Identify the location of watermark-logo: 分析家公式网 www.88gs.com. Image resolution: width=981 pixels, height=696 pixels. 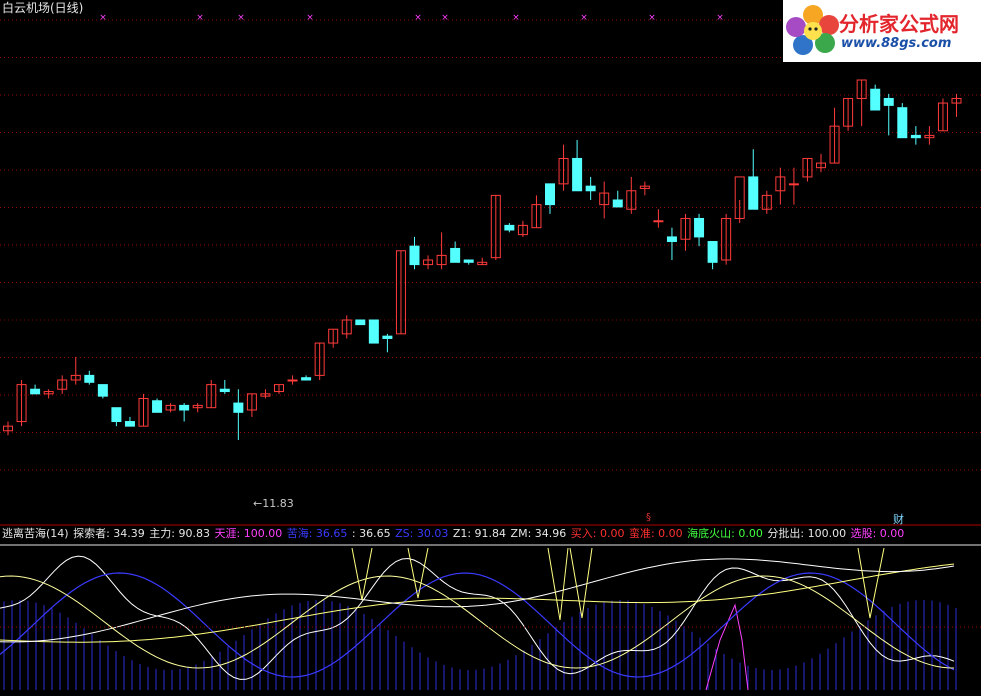
(882, 31).